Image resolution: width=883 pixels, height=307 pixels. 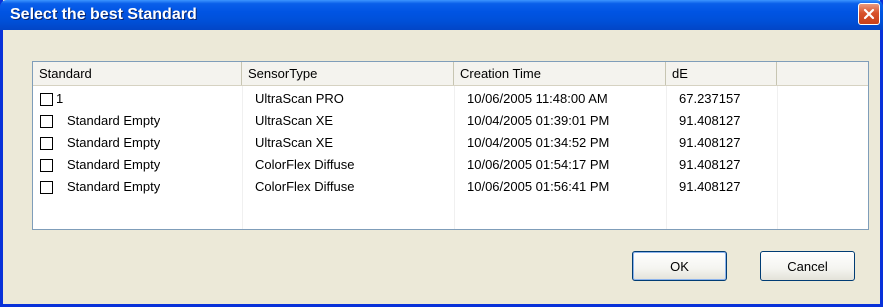 I want to click on column-header-de: dE, so click(x=721, y=73).